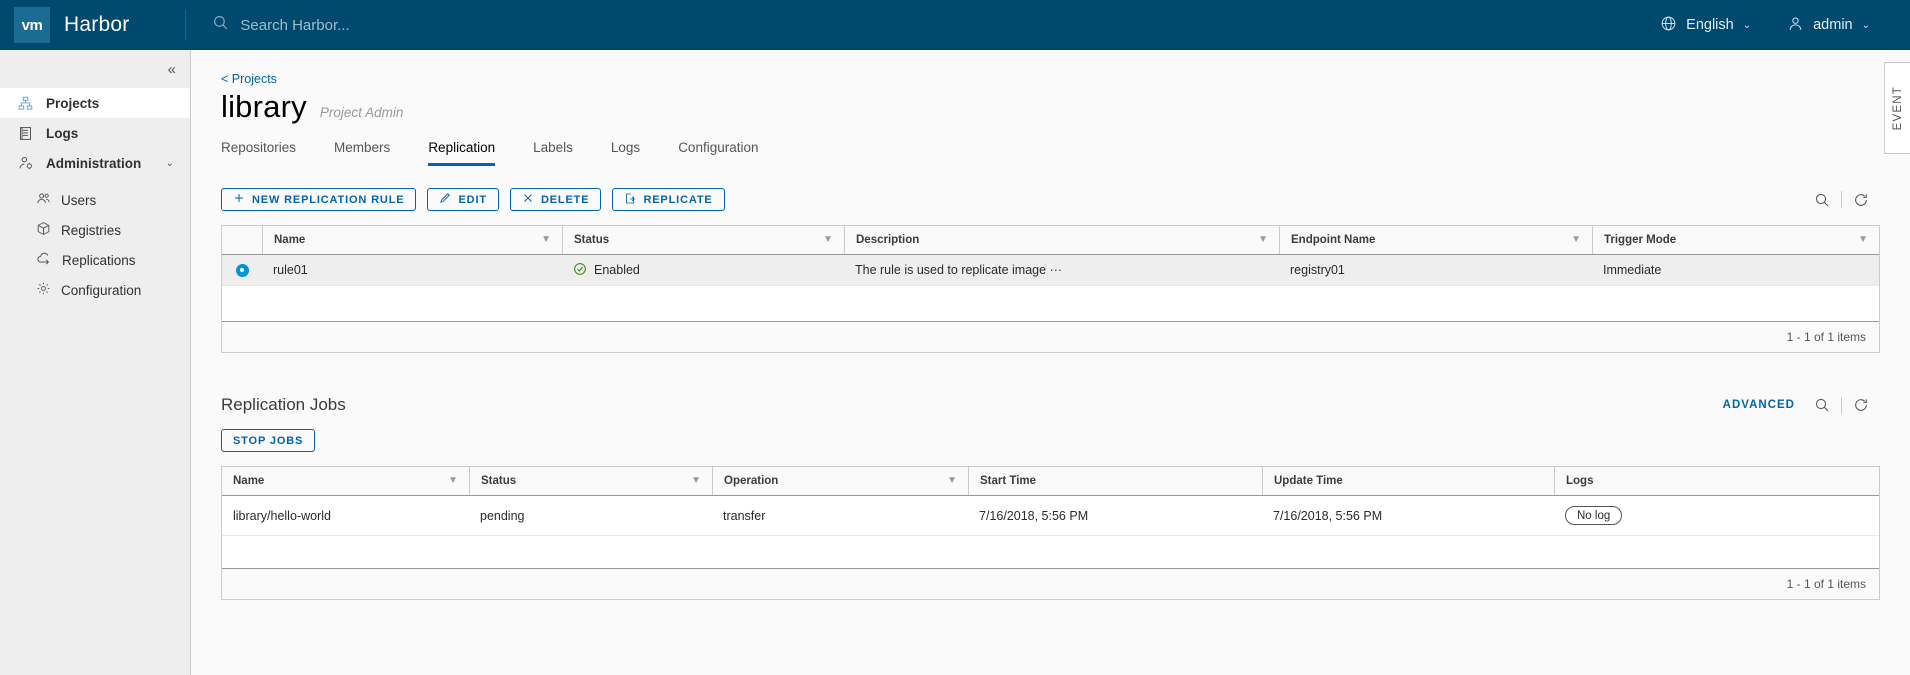 The image size is (1910, 675). I want to click on jobs-tools: ADVANCED, so click(1801, 405).